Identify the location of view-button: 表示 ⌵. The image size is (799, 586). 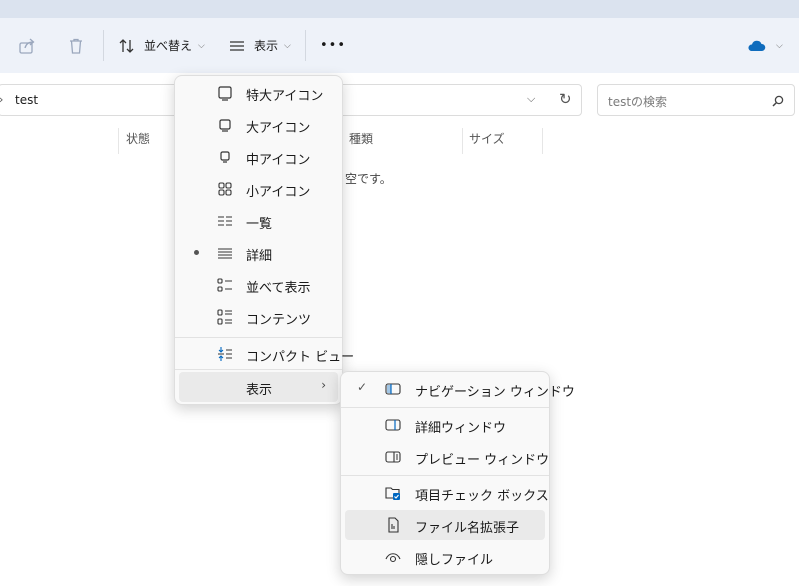
(259, 45).